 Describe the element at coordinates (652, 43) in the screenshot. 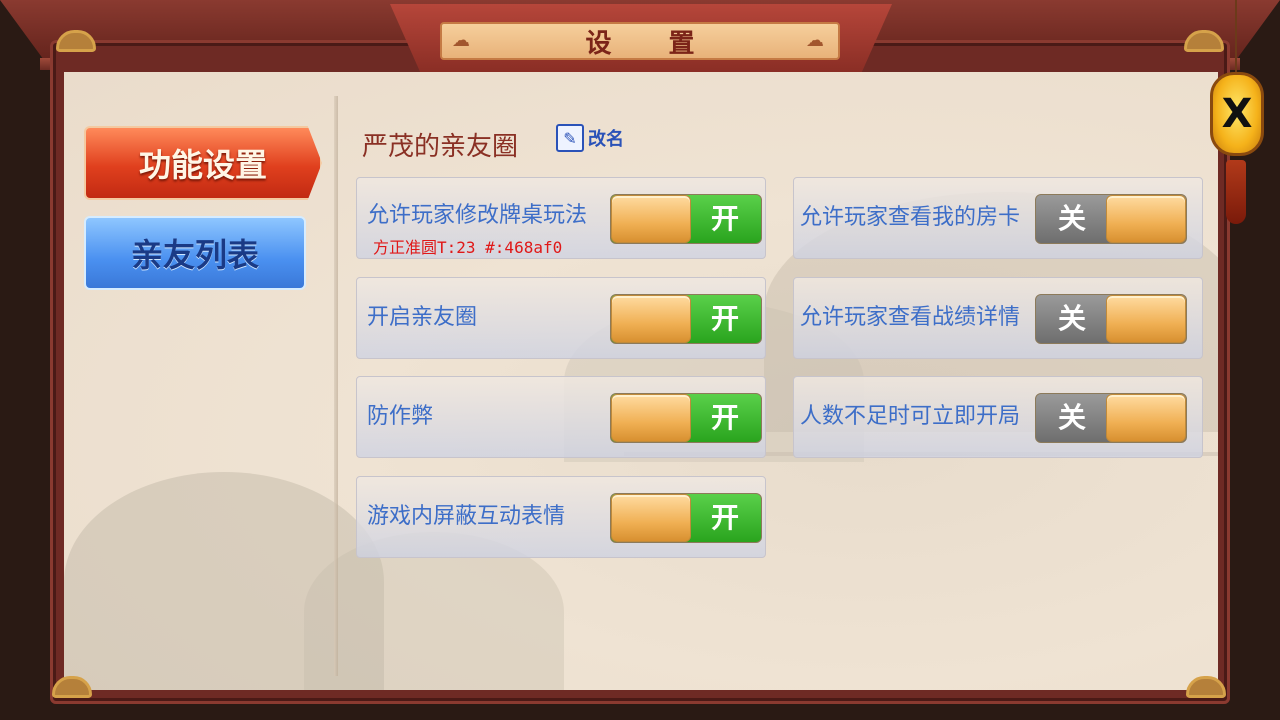

I see `window-title: 设 置` at that location.